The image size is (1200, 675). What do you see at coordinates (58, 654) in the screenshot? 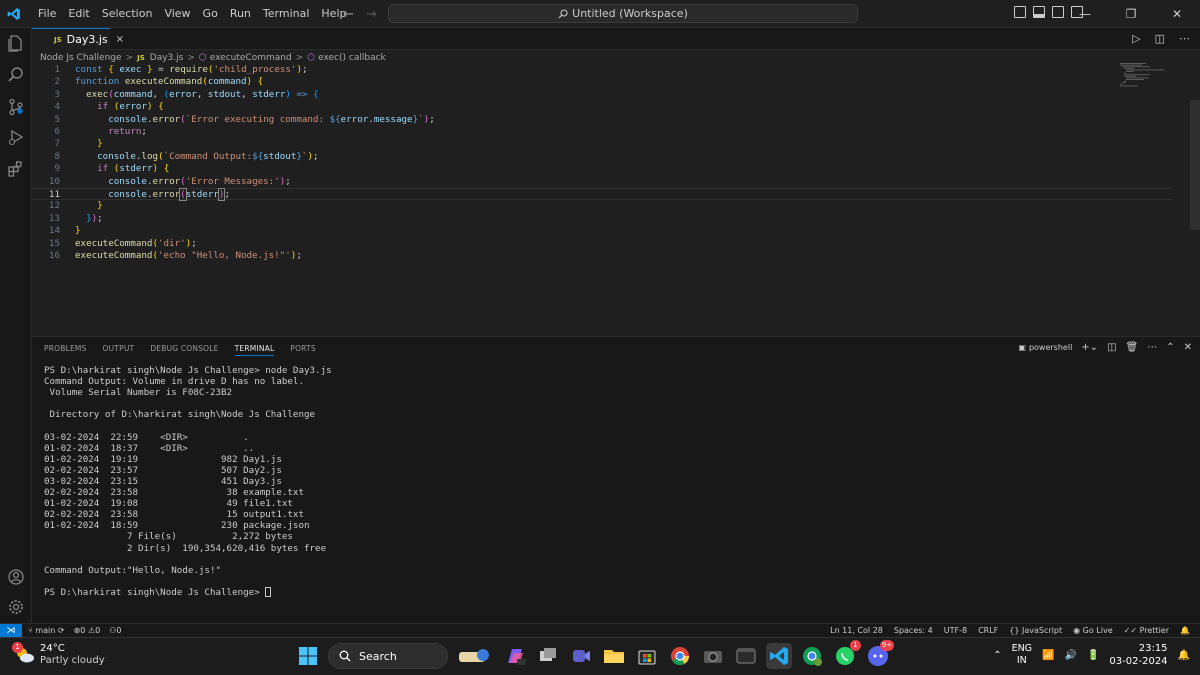
I see `weather-widget: 1 24°C Partly cloudy` at bounding box center [58, 654].